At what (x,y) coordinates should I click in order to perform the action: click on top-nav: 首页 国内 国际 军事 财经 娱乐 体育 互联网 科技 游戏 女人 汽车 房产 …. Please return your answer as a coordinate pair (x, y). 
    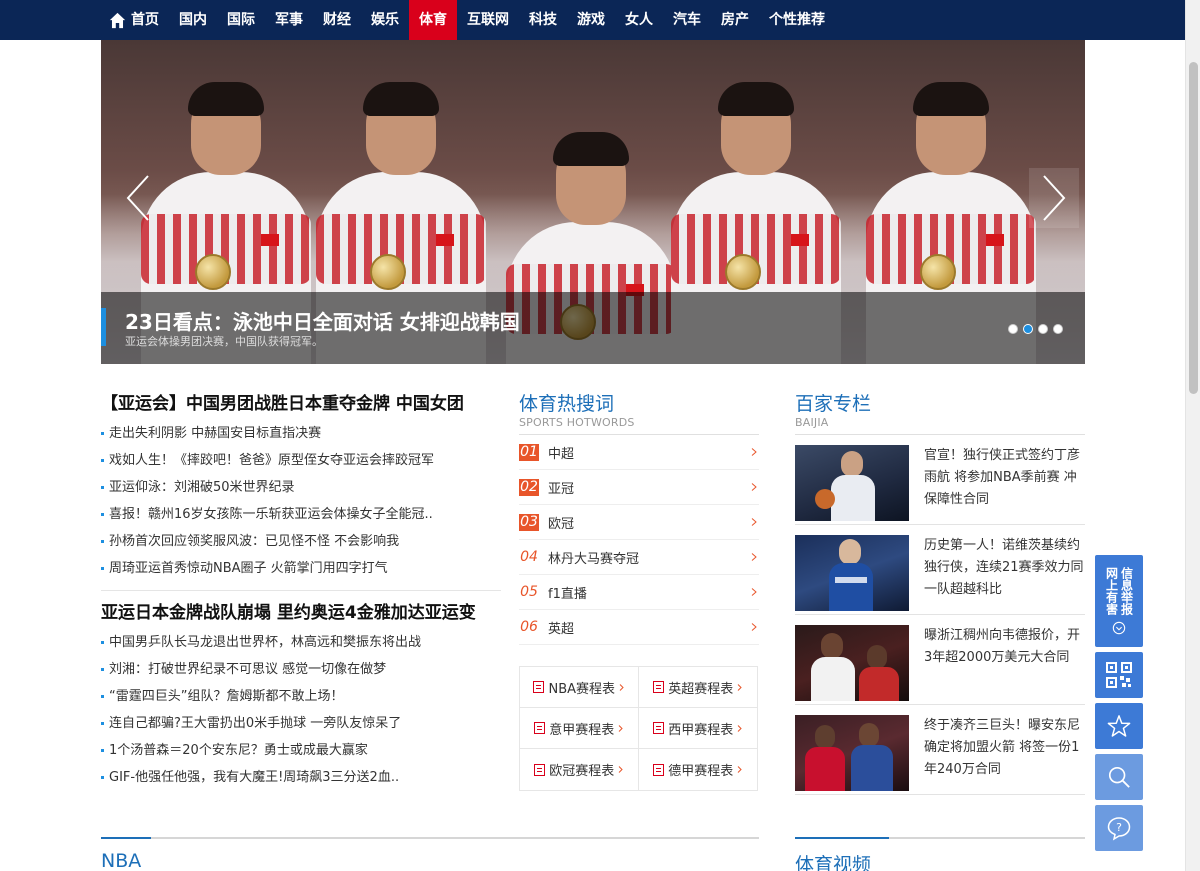
    Looking at the image, I should click on (592, 20).